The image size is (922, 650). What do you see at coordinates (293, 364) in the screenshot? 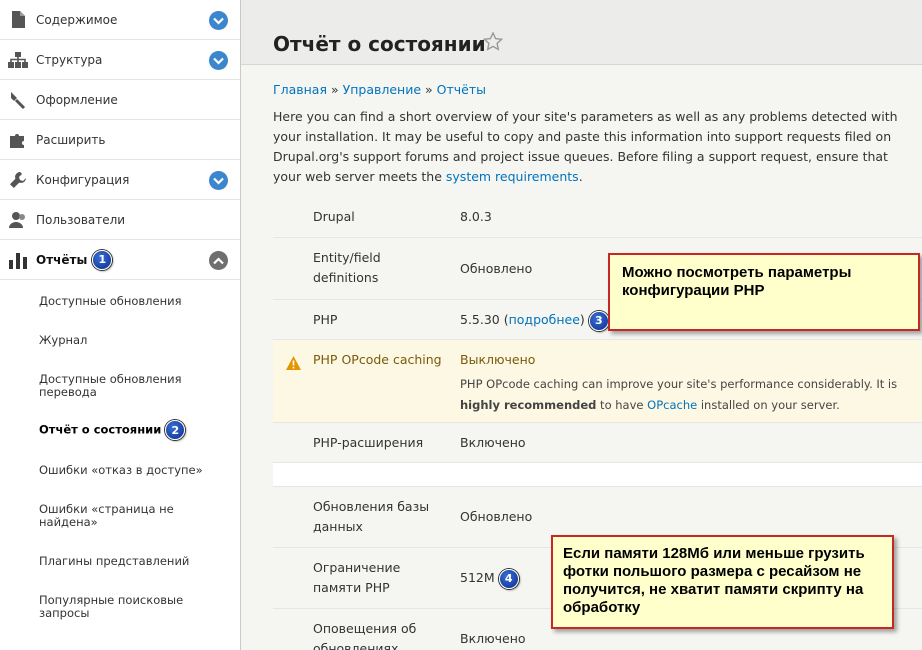
I see `warning-icon` at bounding box center [293, 364].